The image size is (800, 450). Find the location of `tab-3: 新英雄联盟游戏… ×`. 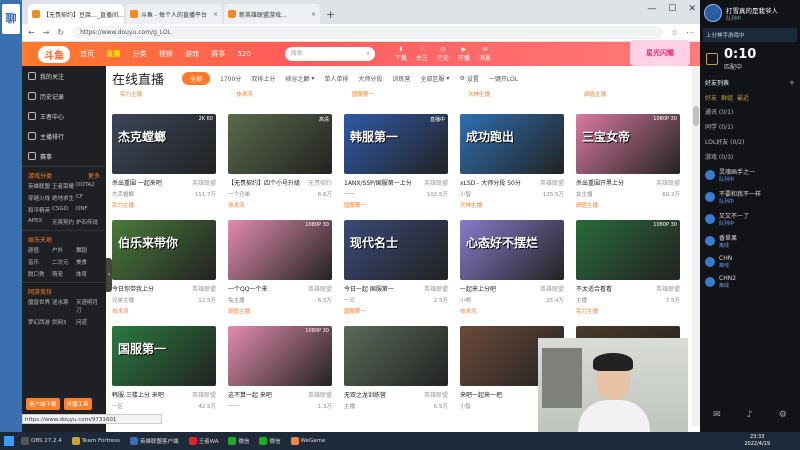

tab-3: 新英雄联盟游戏… × is located at coordinates (272, 14).